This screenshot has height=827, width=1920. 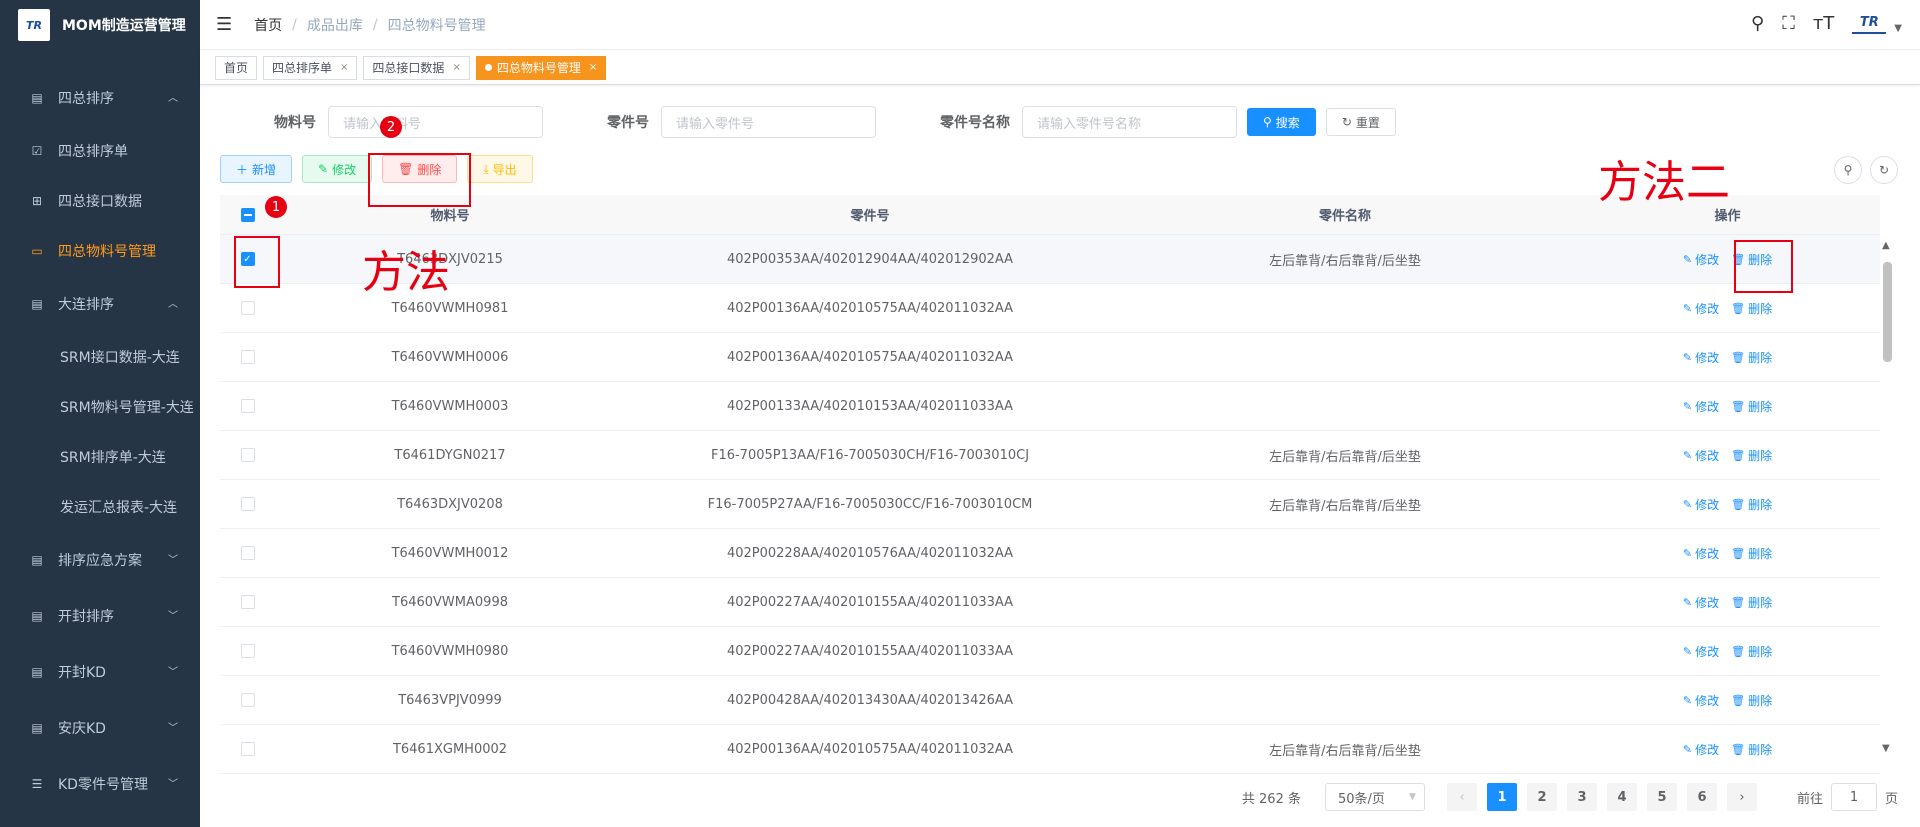 I want to click on cell-actions: ✎ 修改 🗑 删除, so click(x=1727, y=259).